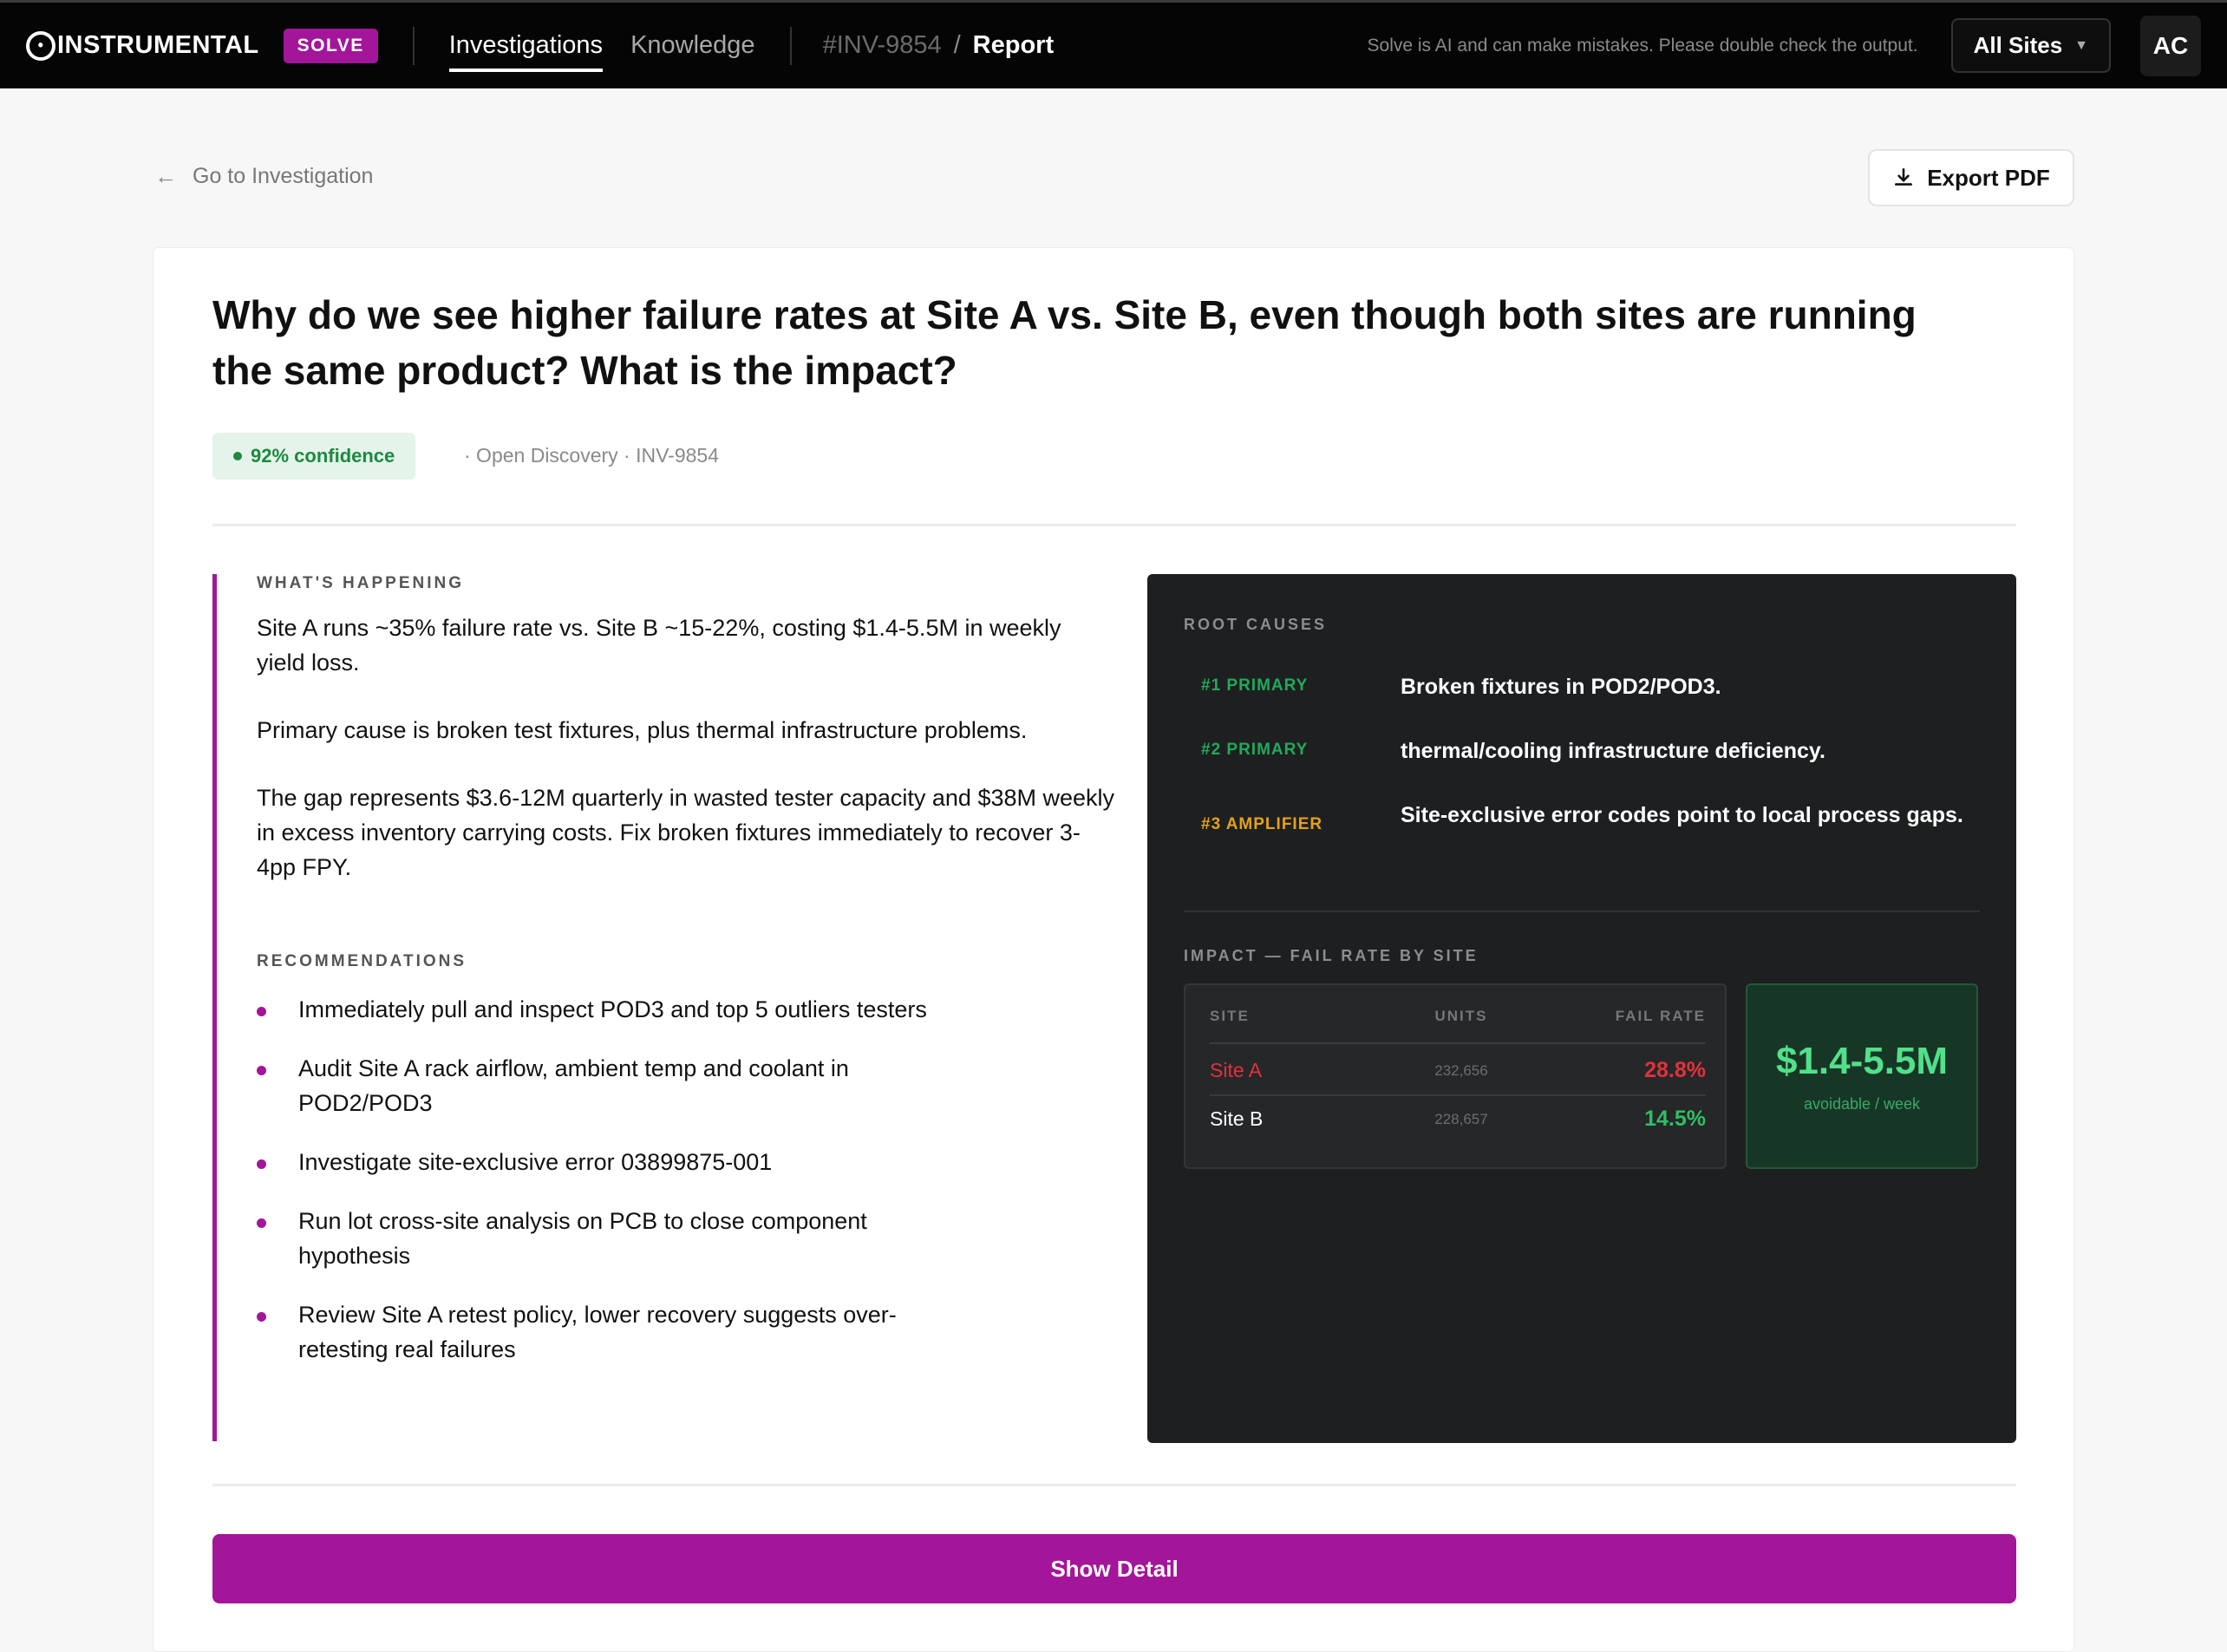 The height and width of the screenshot is (1652, 2227). Describe the element at coordinates (158, 45) in the screenshot. I see `logo-text: INSTRUMENTAL` at that location.